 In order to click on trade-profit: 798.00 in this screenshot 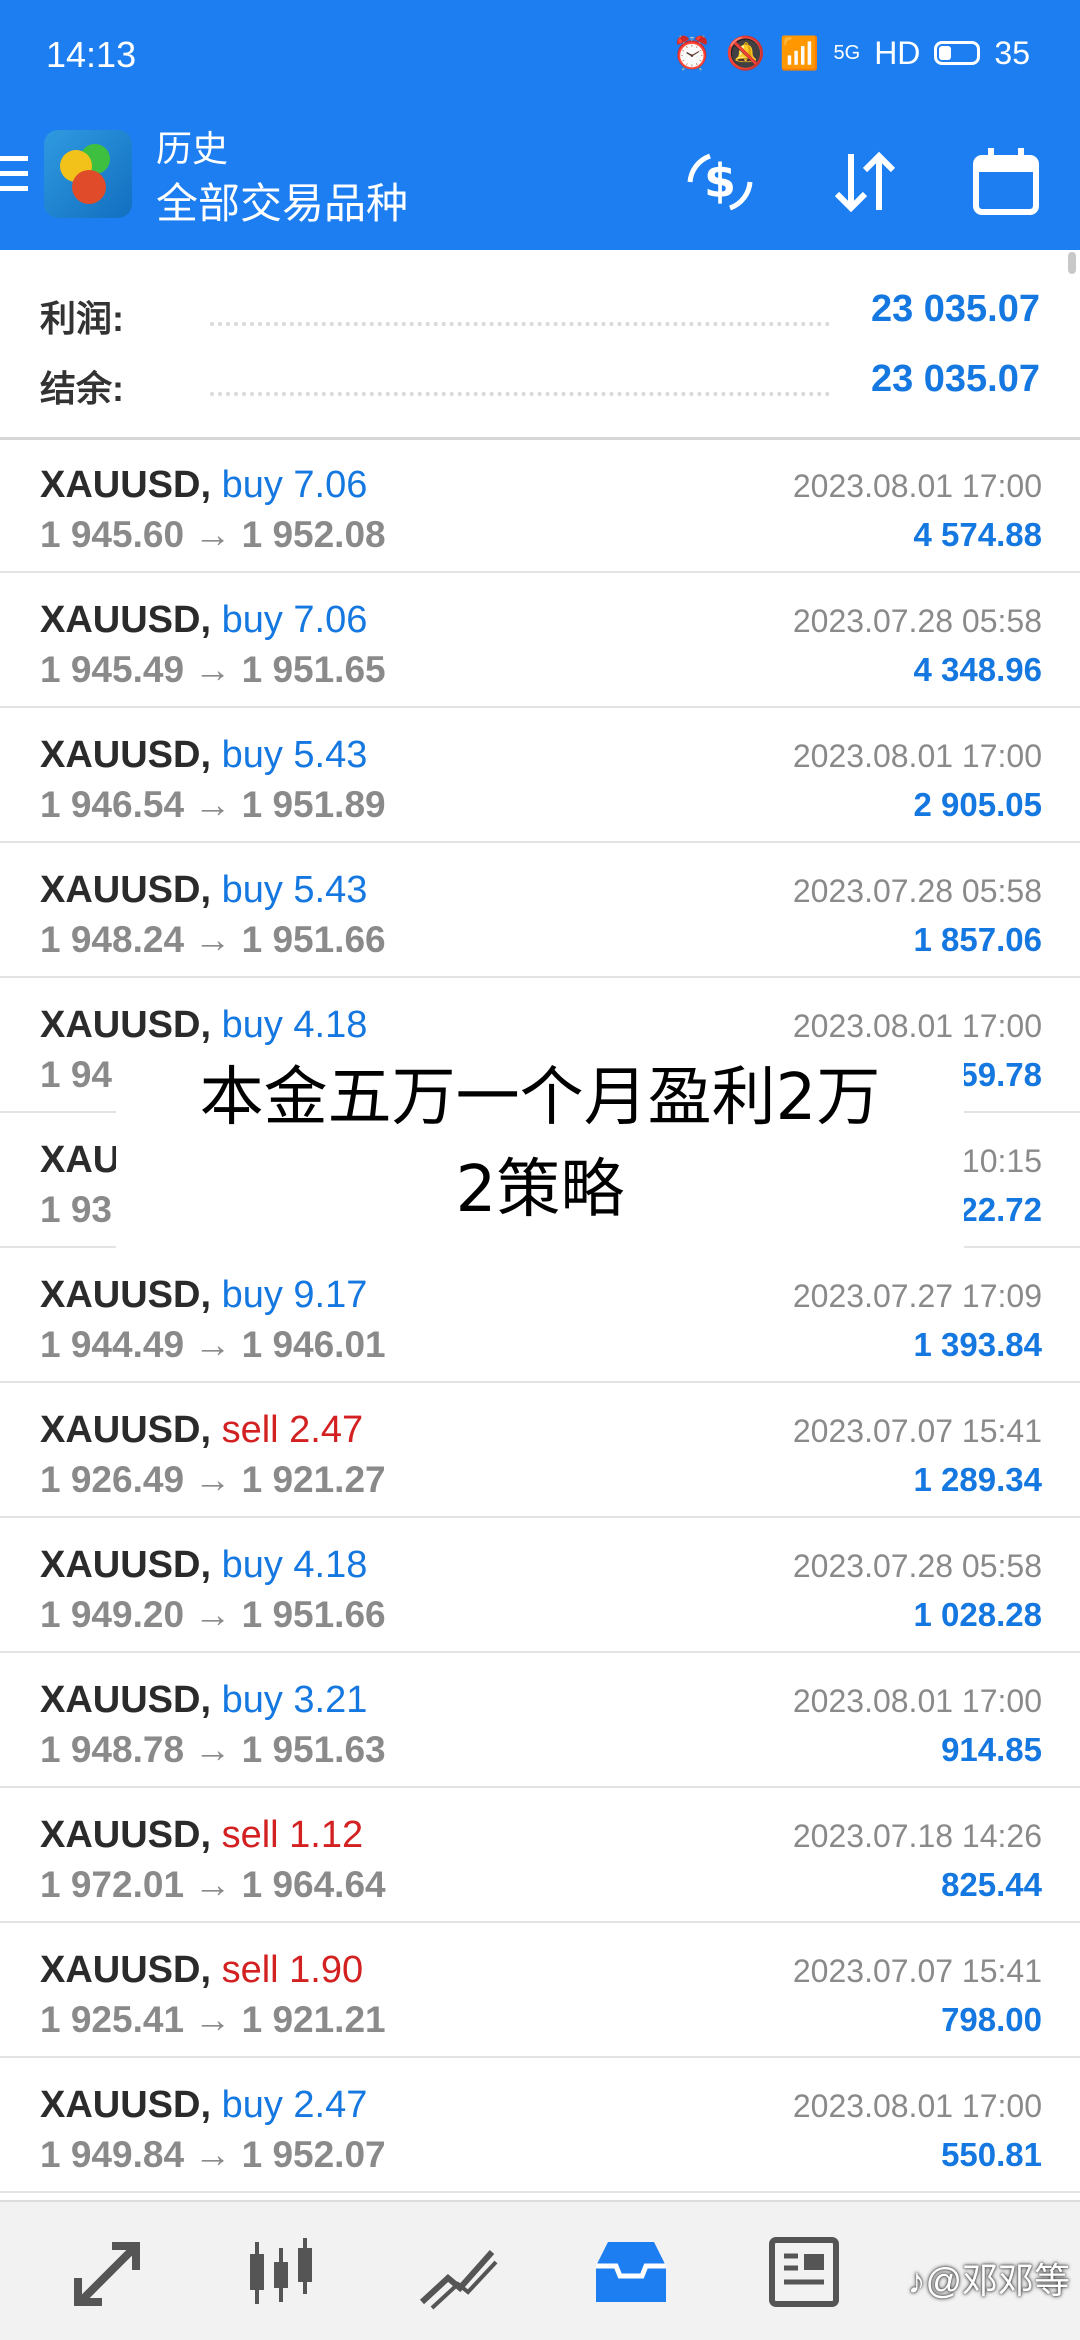, I will do `click(991, 2019)`.